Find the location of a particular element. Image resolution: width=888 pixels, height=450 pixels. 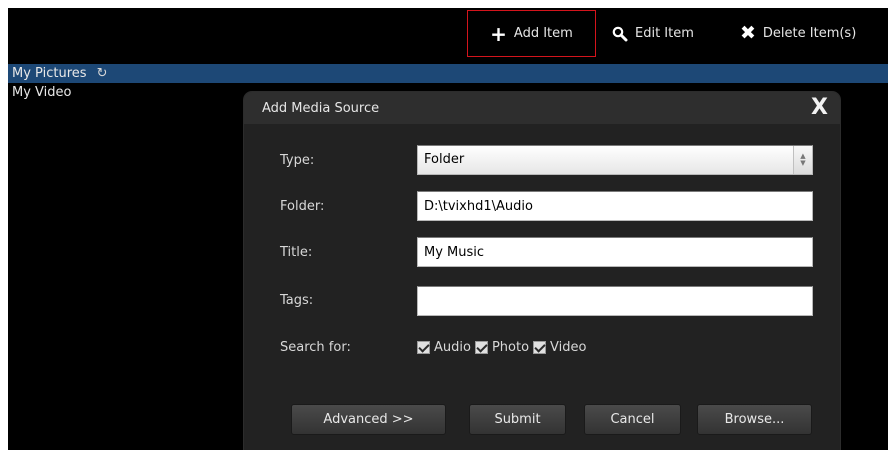

delete-items-label: Delete Item(s) is located at coordinates (809, 33).